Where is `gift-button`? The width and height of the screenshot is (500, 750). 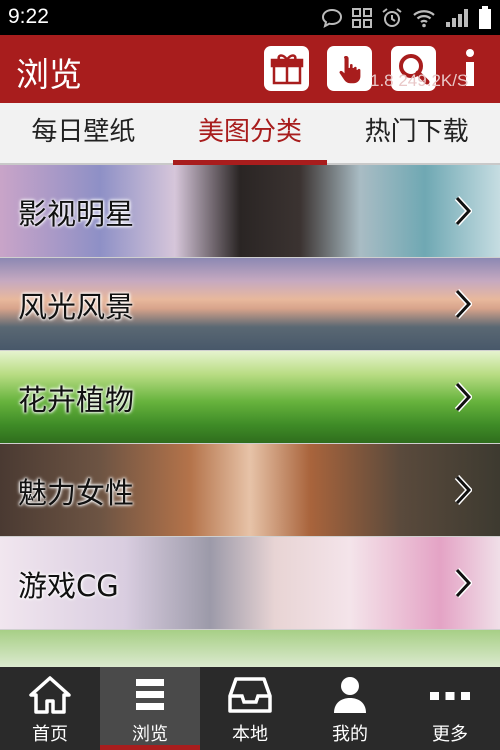
gift-button is located at coordinates (286, 68).